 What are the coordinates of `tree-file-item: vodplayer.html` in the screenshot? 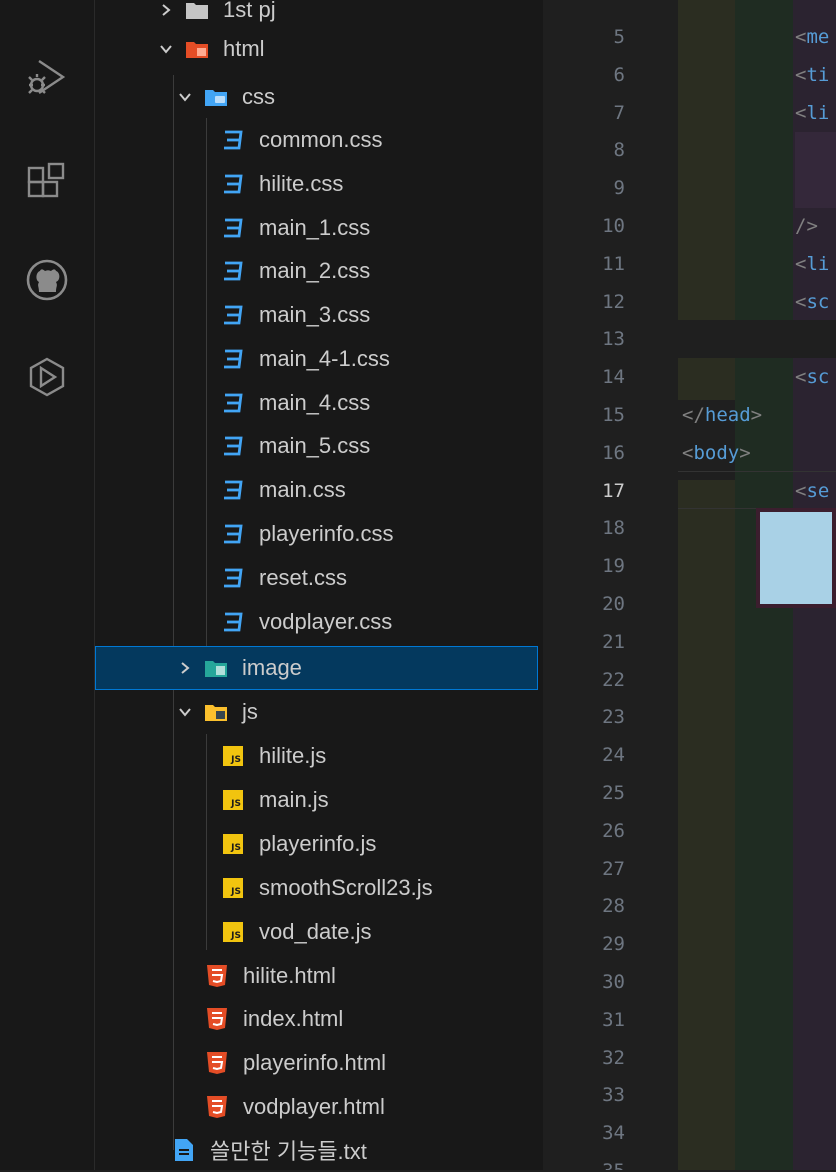 It's located at (319, 1107).